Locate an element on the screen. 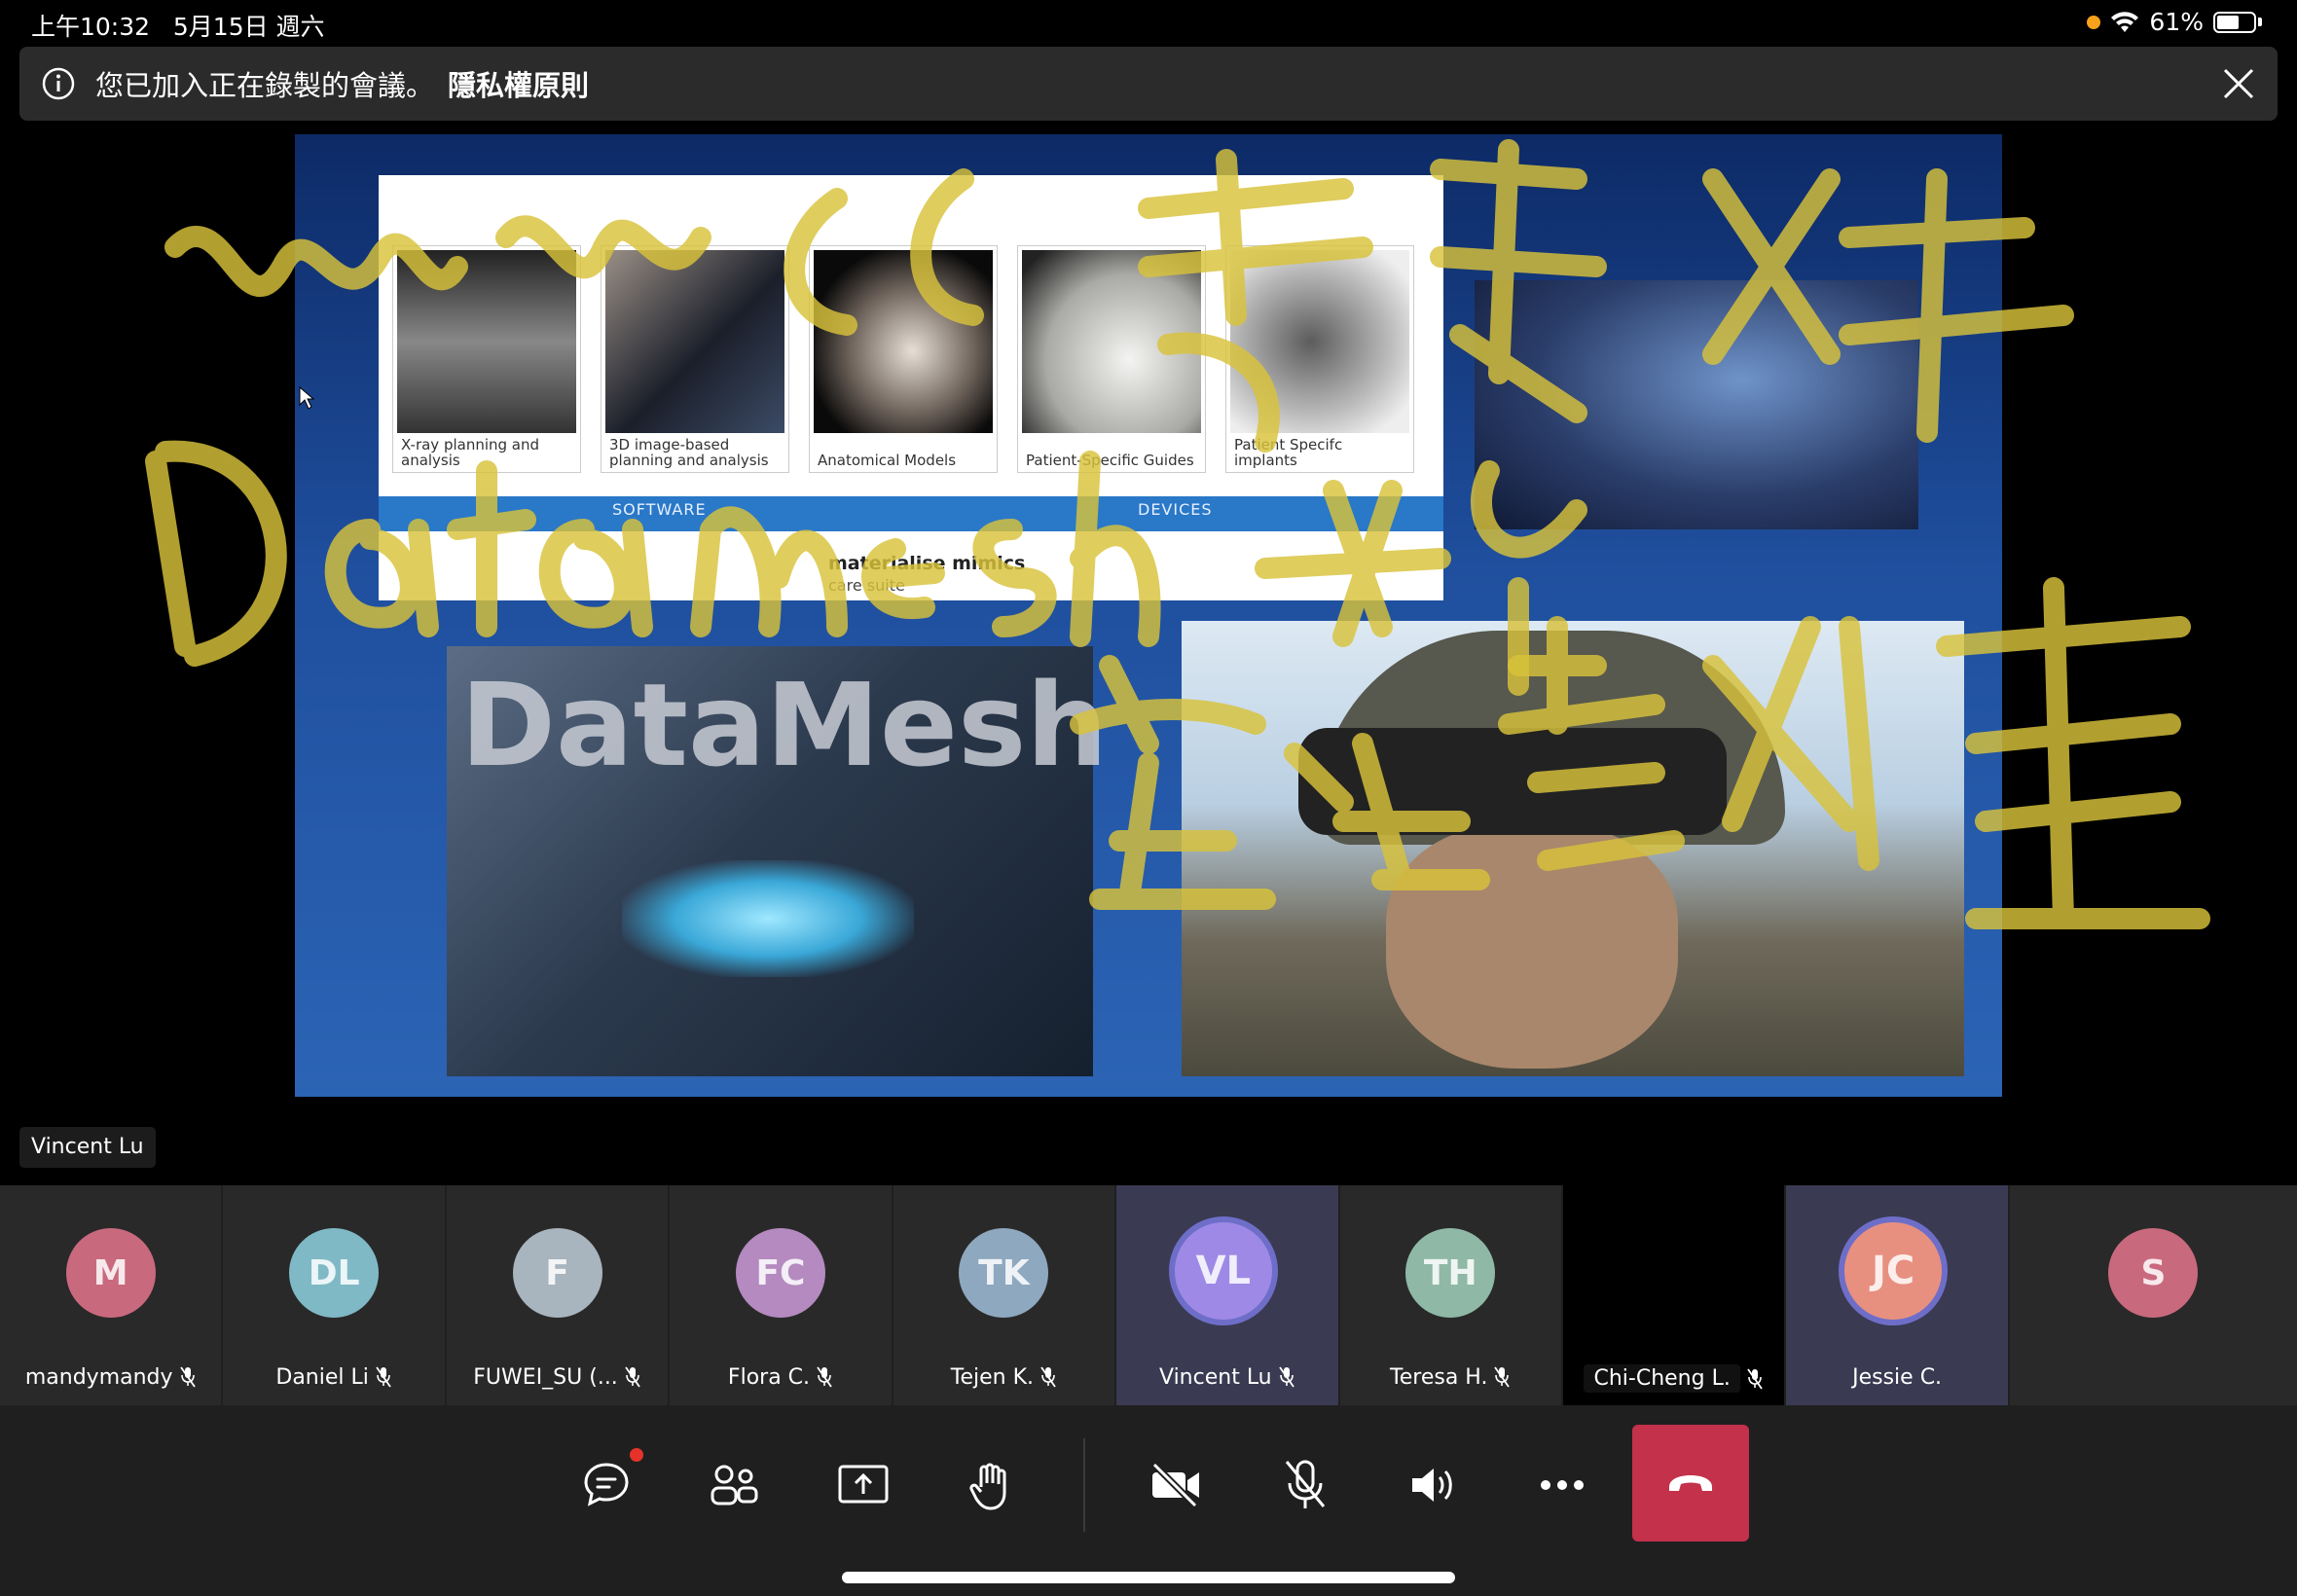 This screenshot has width=2297, height=1596. participant-name: Tejen K. is located at coordinates (992, 1377).